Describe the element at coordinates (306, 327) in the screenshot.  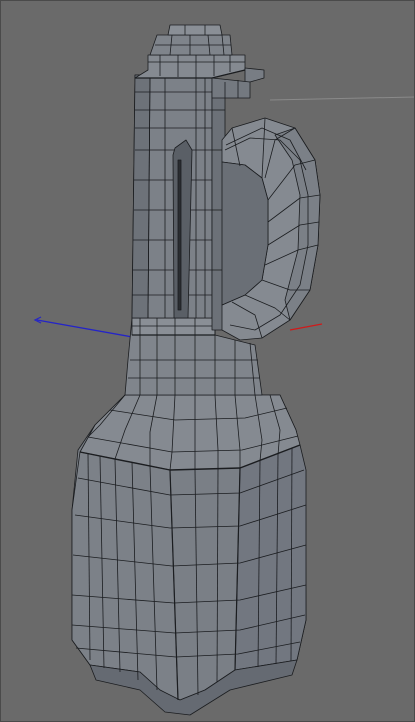
I see `axis-red` at that location.